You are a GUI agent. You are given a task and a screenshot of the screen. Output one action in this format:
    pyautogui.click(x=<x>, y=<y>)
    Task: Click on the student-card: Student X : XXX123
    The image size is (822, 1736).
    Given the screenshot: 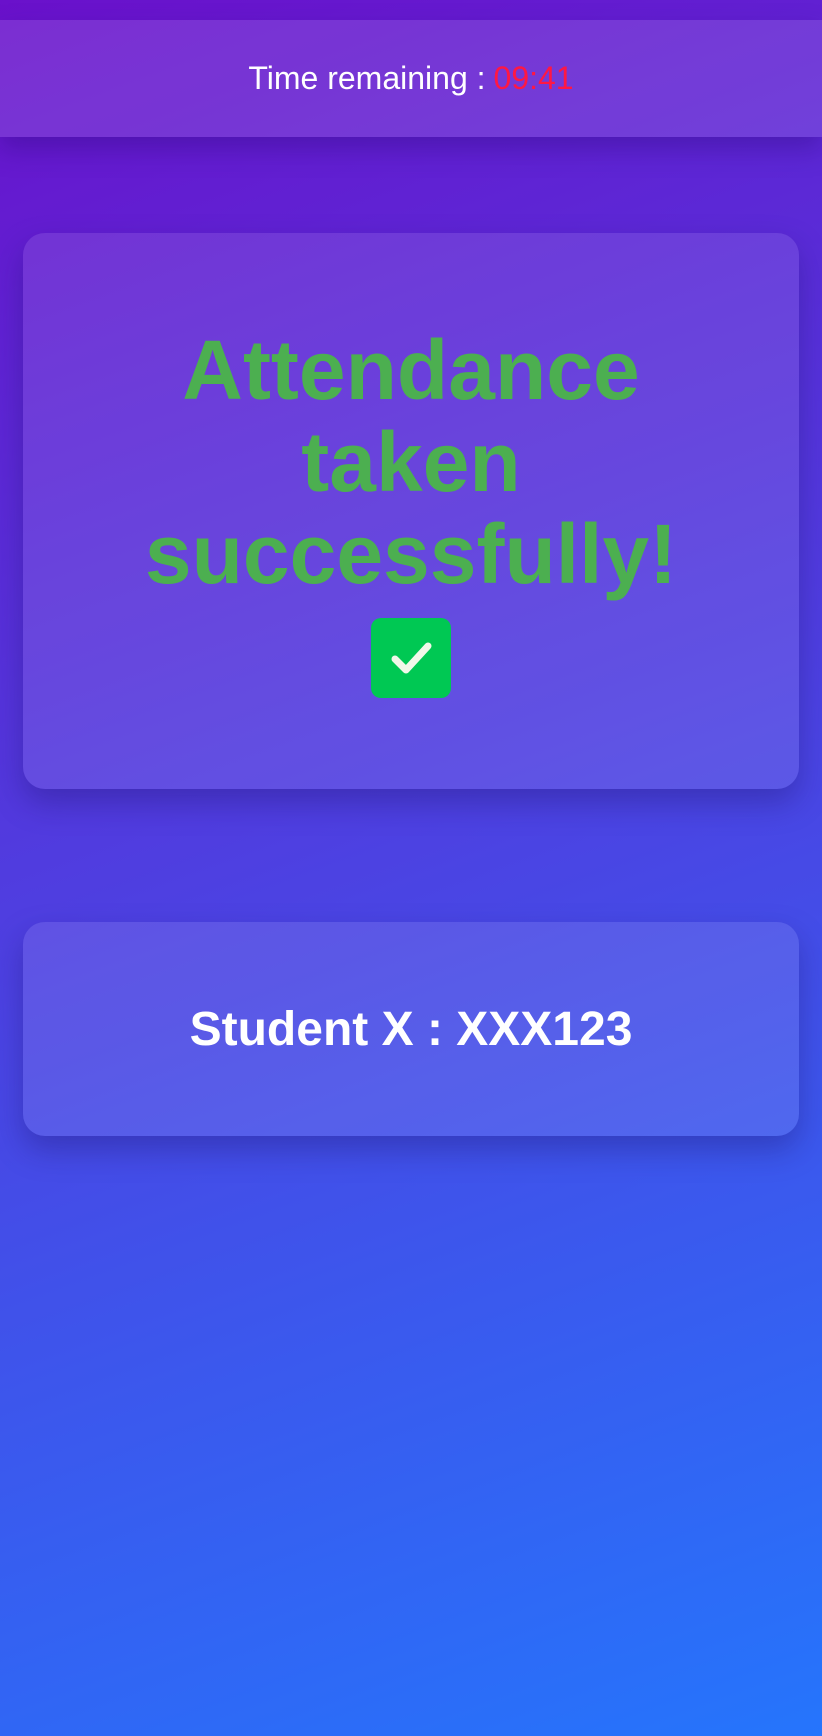 What is the action you would take?
    pyautogui.click(x=411, y=1029)
    